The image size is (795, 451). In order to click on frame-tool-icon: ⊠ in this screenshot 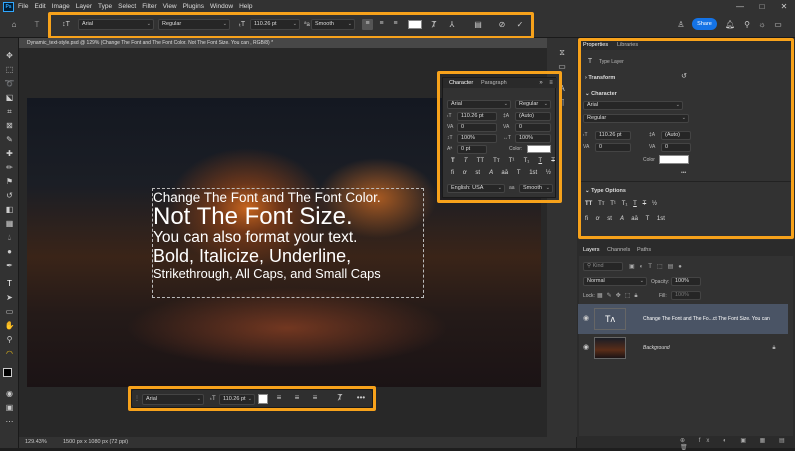, I will do `click(9, 125)`.